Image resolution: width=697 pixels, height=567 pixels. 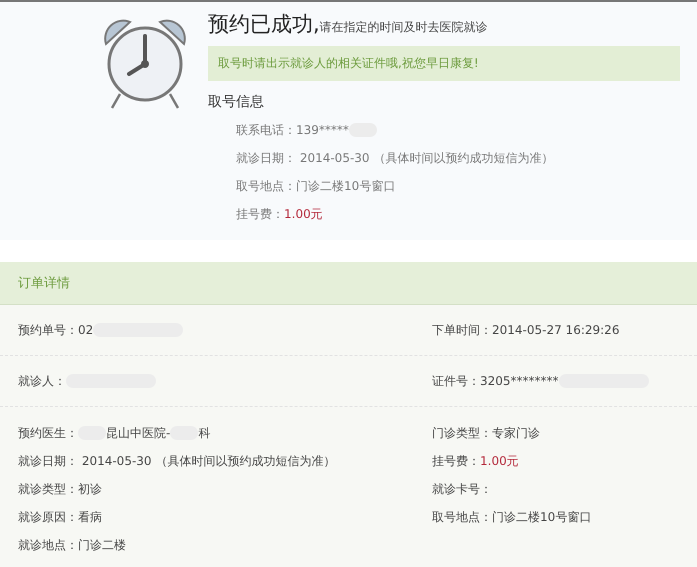 What do you see at coordinates (86, 330) in the screenshot?
I see `field-value: 02` at bounding box center [86, 330].